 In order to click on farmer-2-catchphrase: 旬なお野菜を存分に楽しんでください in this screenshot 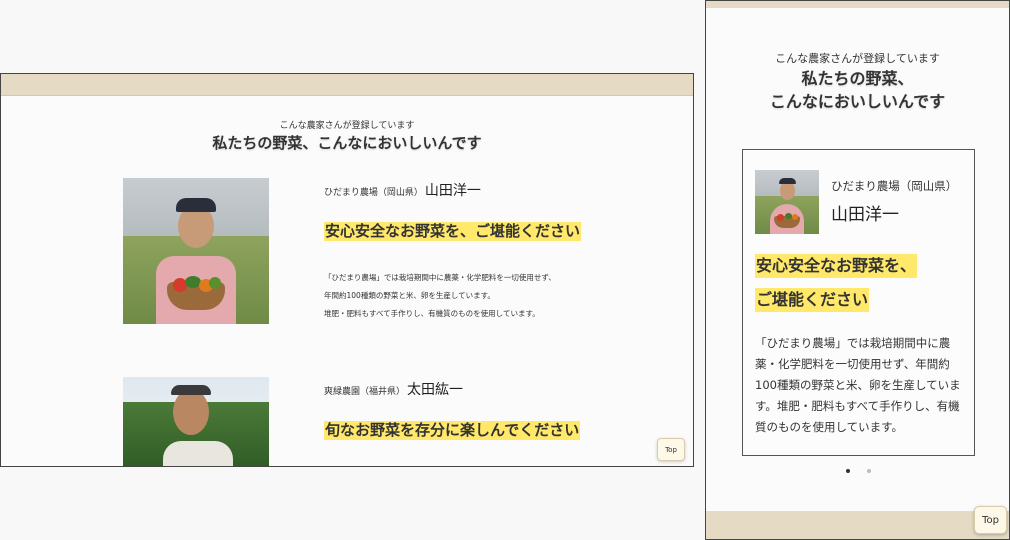, I will do `click(452, 430)`.